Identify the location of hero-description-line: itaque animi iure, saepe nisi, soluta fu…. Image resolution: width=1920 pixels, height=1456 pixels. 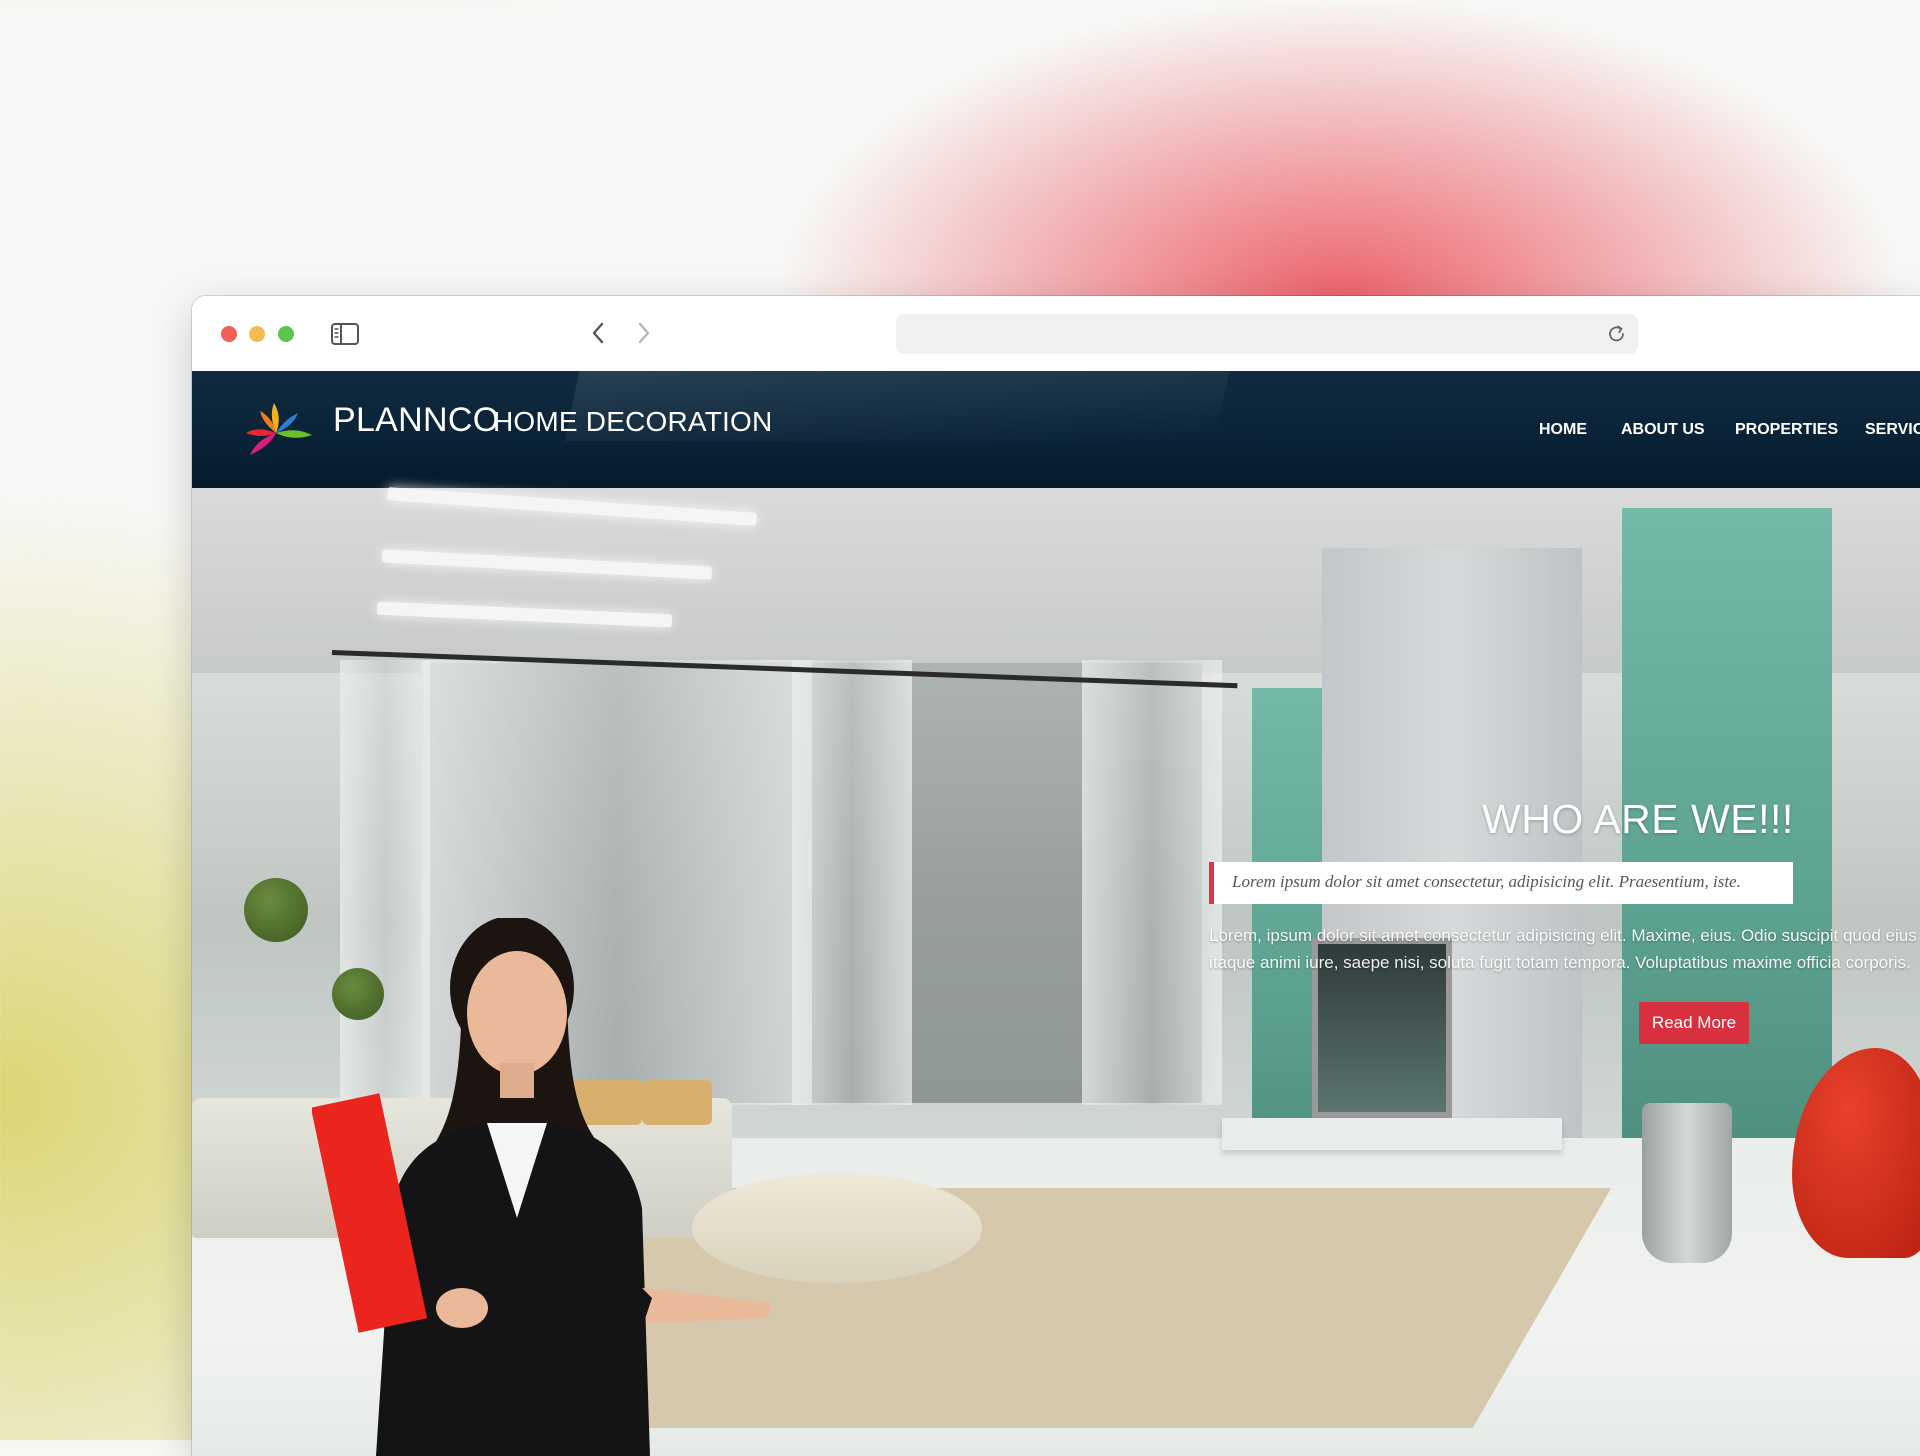
(1560, 962).